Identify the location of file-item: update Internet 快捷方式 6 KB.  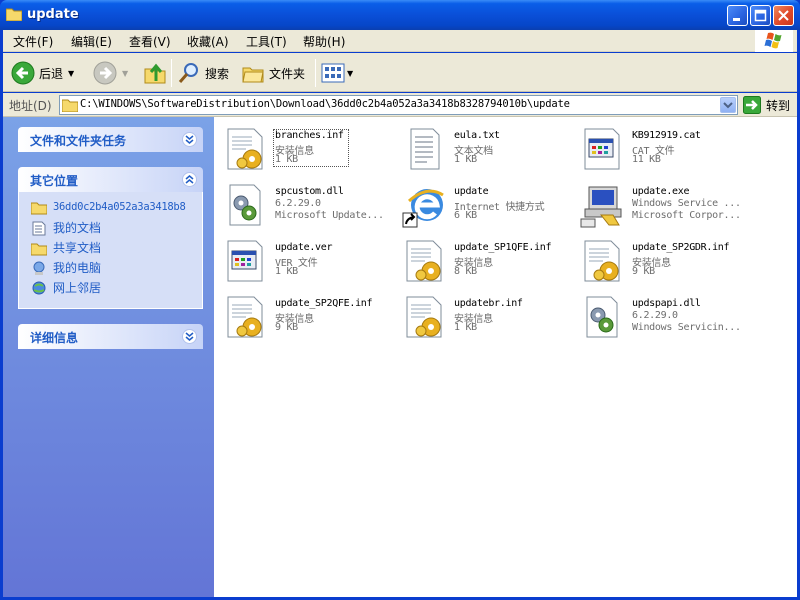
(484, 203).